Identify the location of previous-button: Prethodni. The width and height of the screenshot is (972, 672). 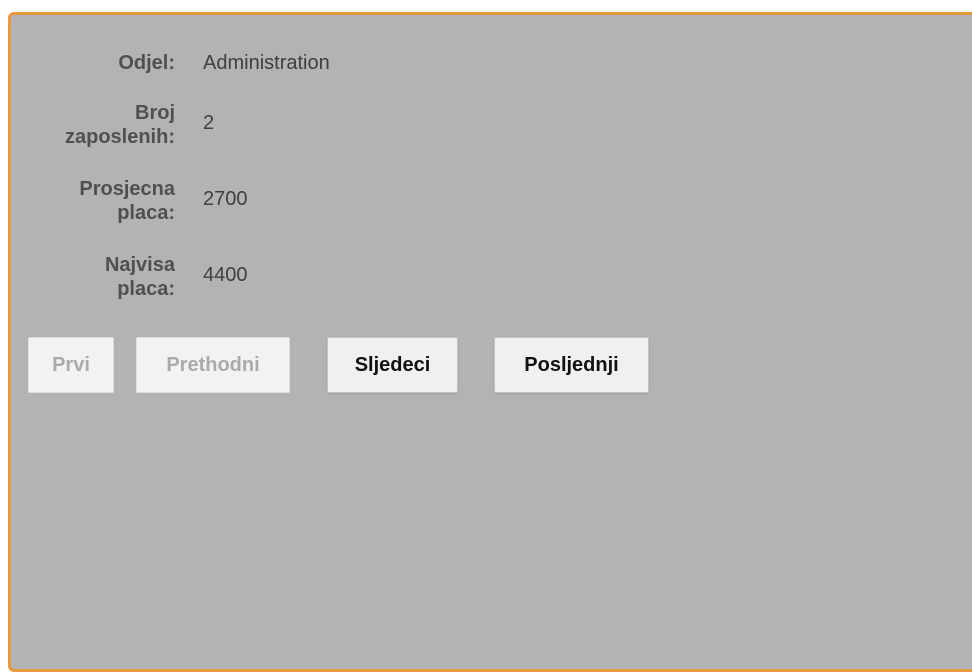
(213, 365).